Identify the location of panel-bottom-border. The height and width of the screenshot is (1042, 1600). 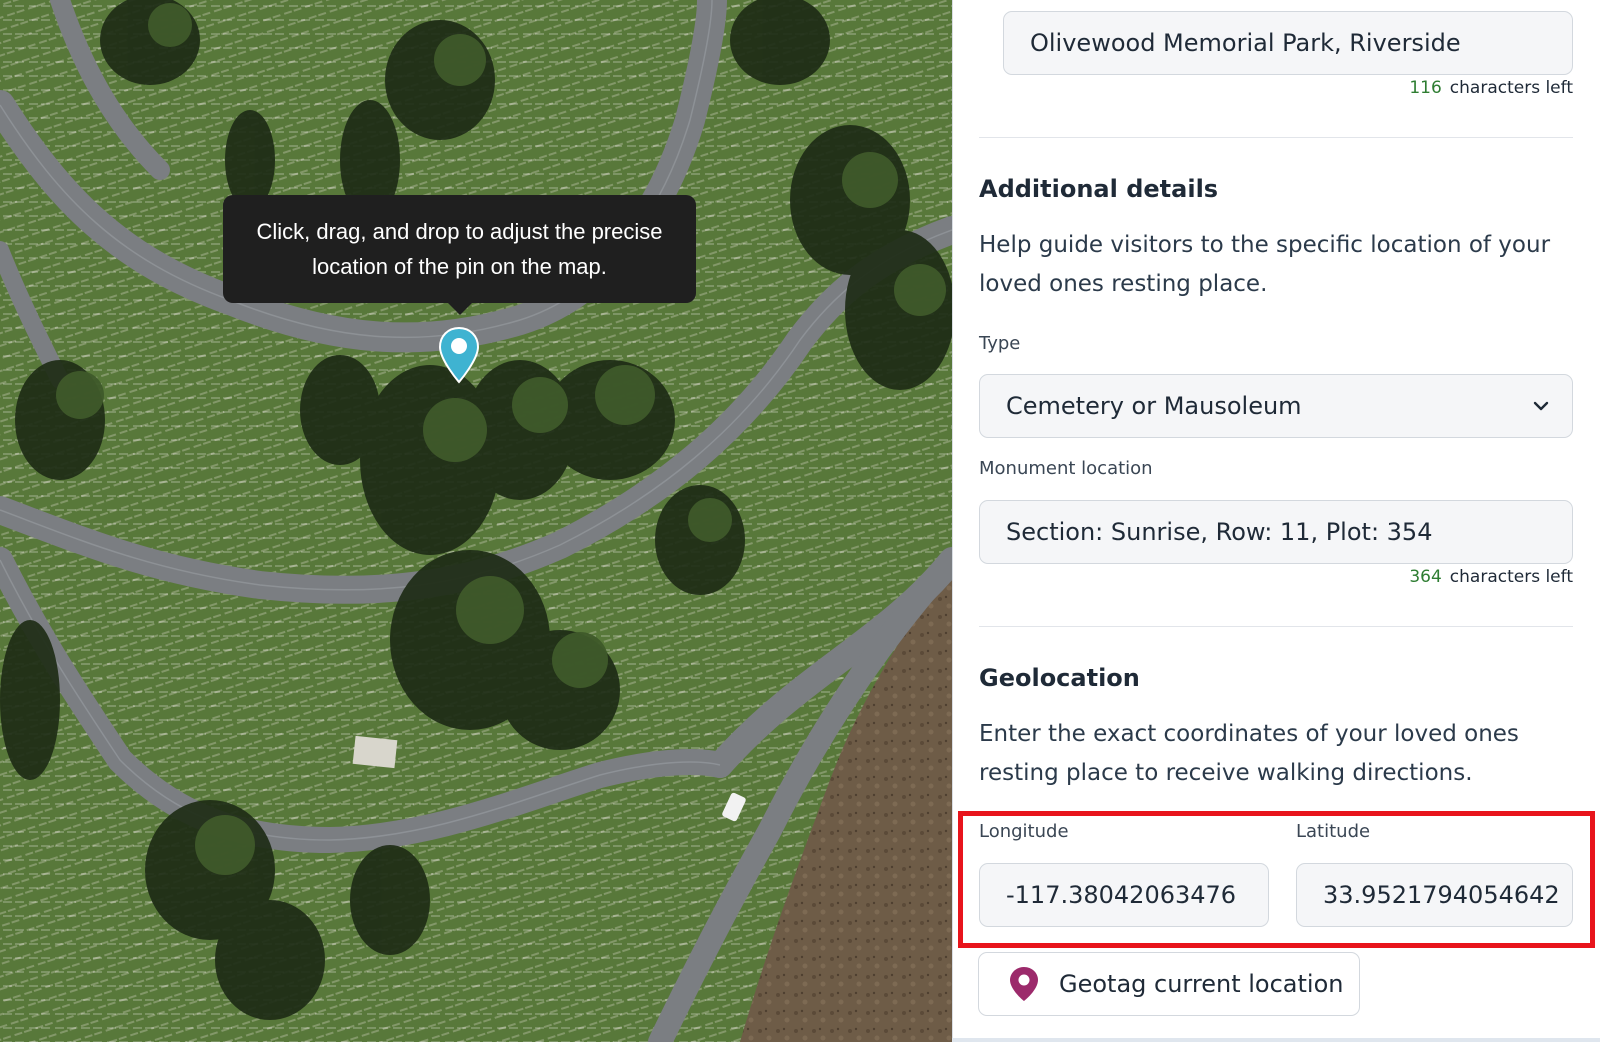
(1276, 1040).